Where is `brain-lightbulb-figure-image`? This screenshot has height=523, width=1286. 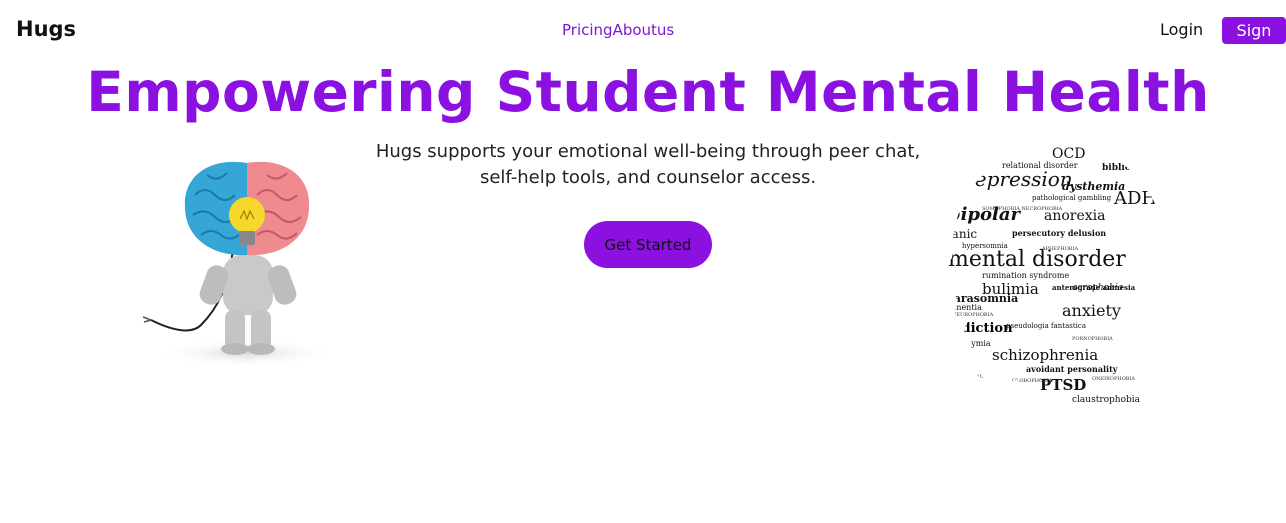
brain-lightbulb-figure-image is located at coordinates (239, 264).